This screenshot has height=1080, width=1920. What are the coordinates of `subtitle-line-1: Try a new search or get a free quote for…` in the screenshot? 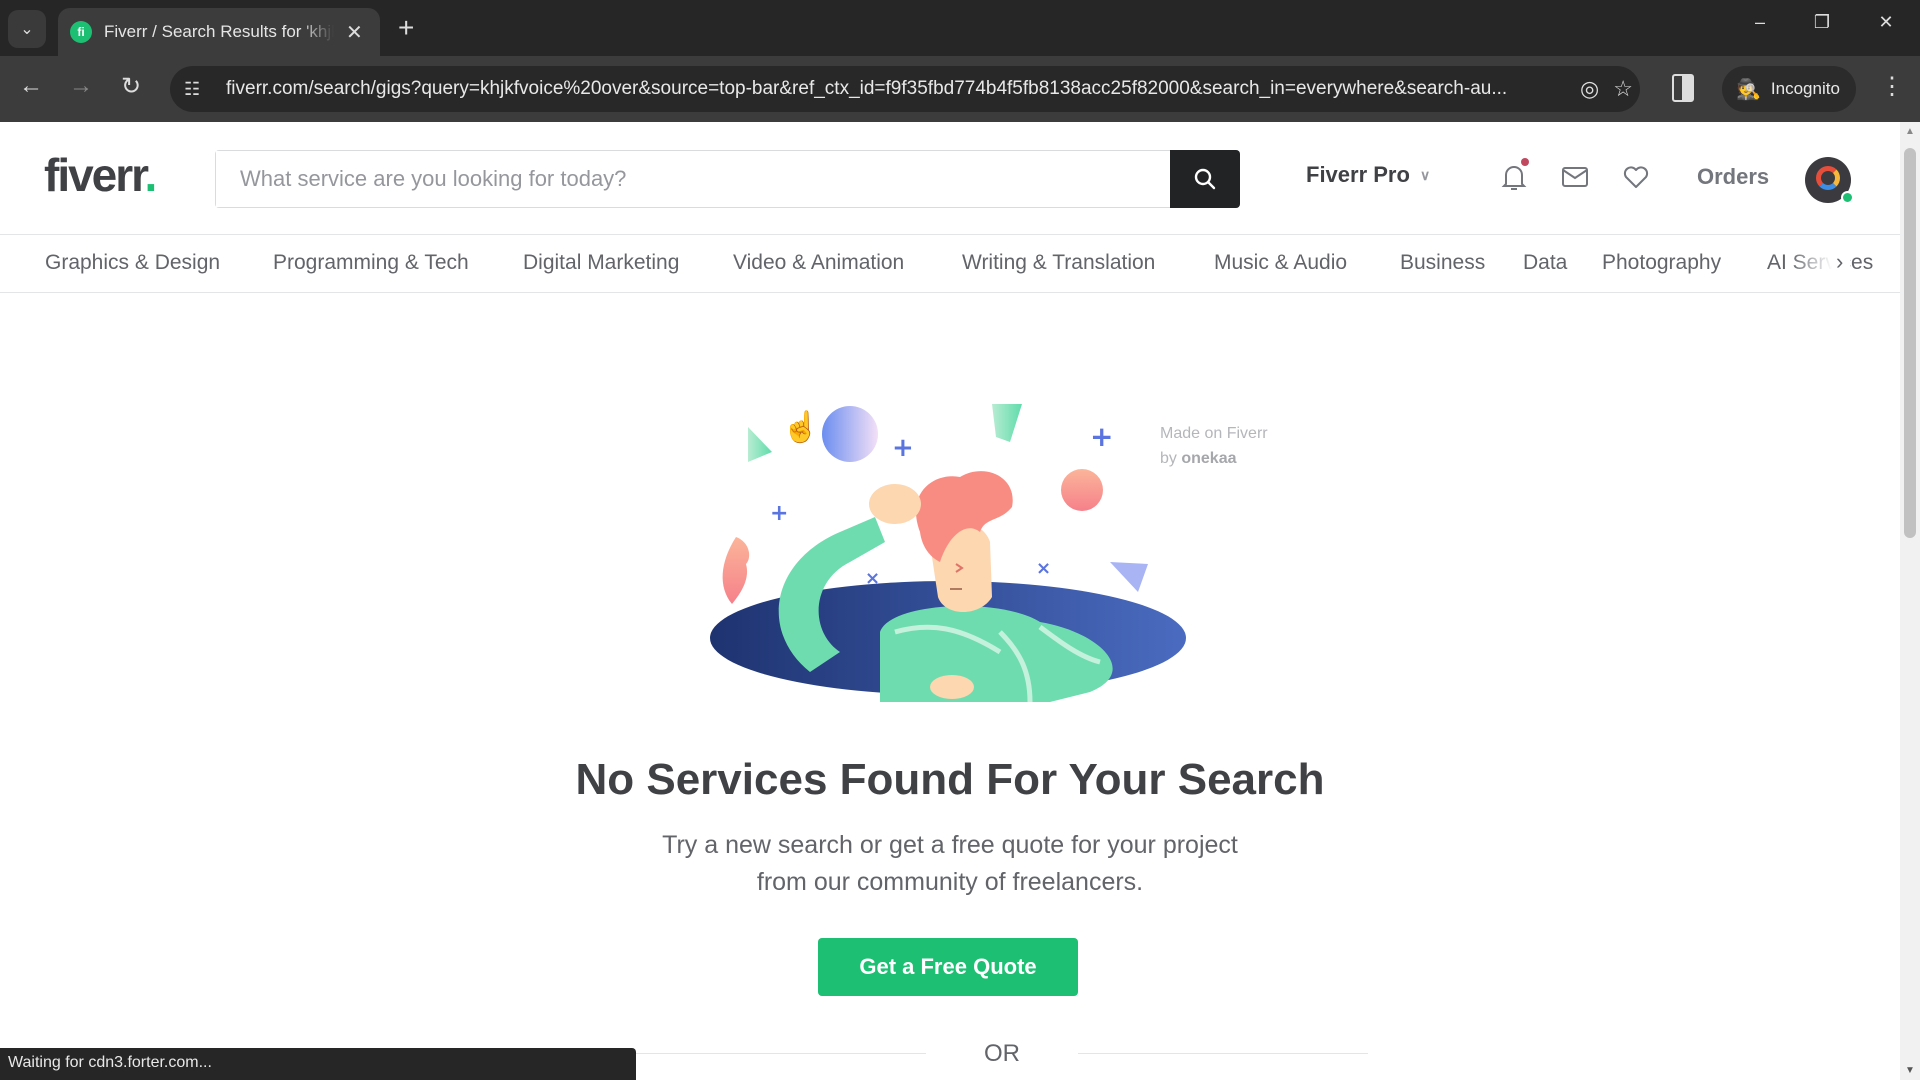 It's located at (950, 845).